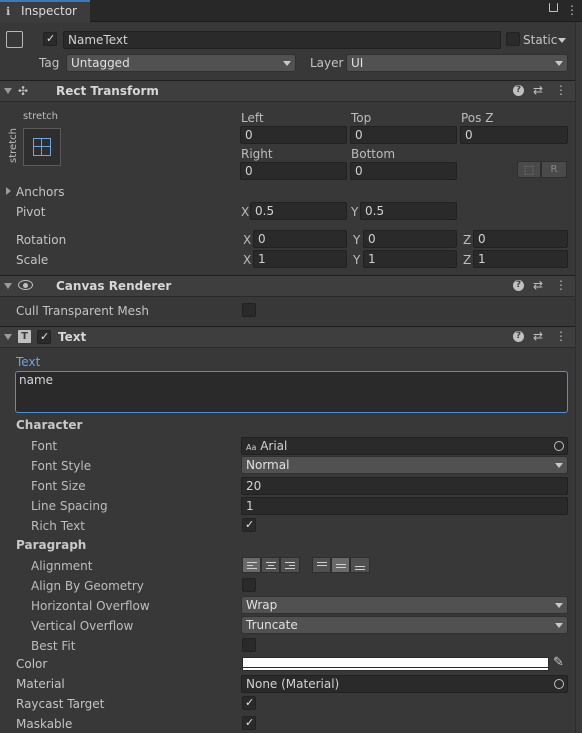 This screenshot has height=733, width=582. I want to click on pivot-y-field: 0.5, so click(408, 211).